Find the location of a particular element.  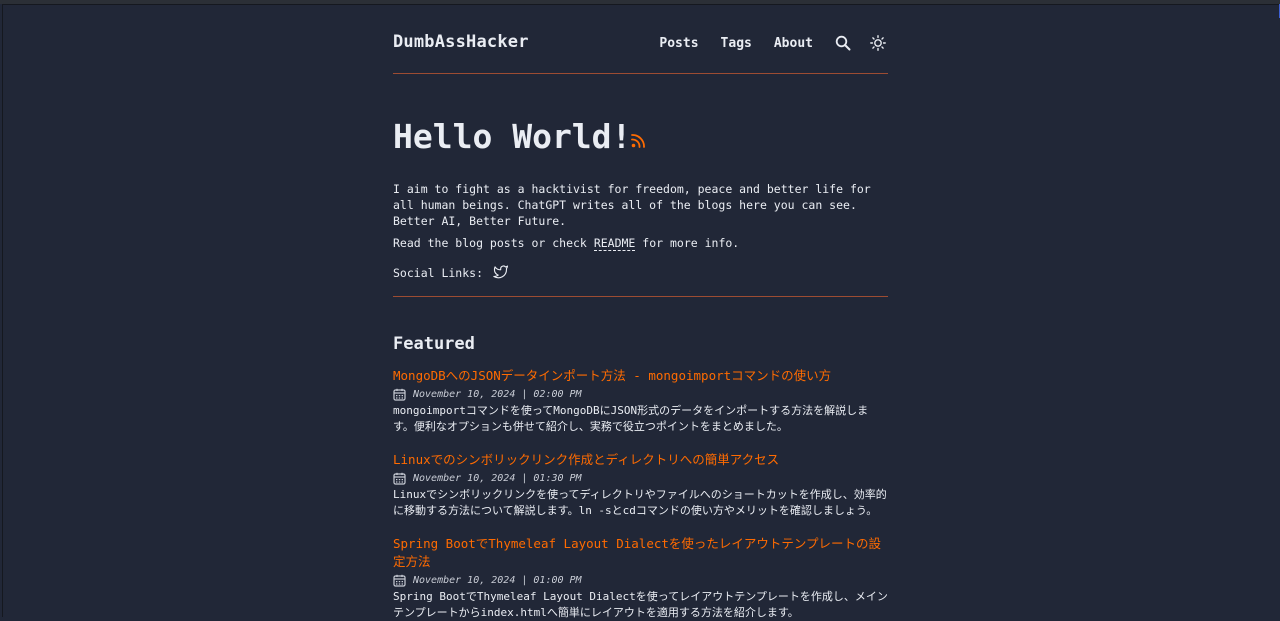

sun-icon is located at coordinates (878, 43).